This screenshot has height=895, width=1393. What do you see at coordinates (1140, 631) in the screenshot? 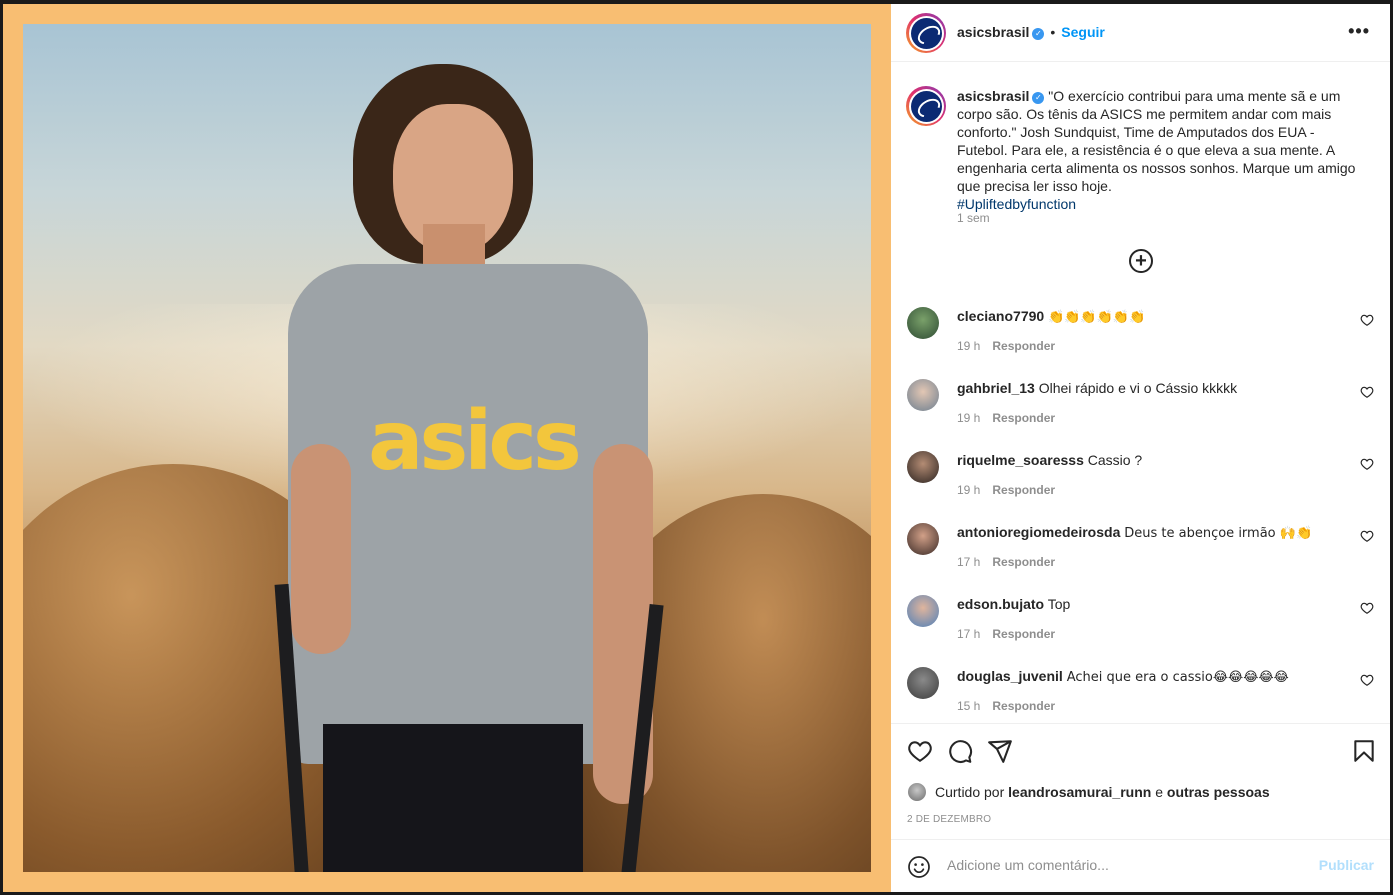
I see `comment-item: edson.bujato Top 17 h Responder` at bounding box center [1140, 631].